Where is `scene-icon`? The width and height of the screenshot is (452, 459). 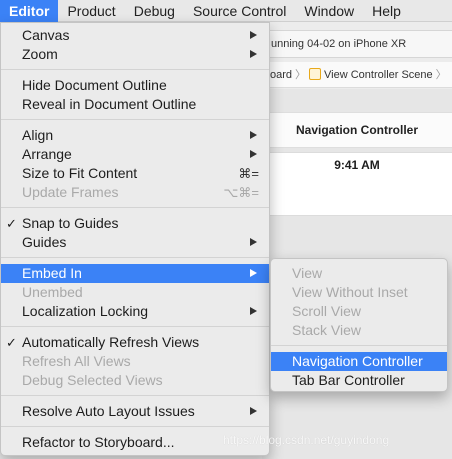 scene-icon is located at coordinates (315, 74).